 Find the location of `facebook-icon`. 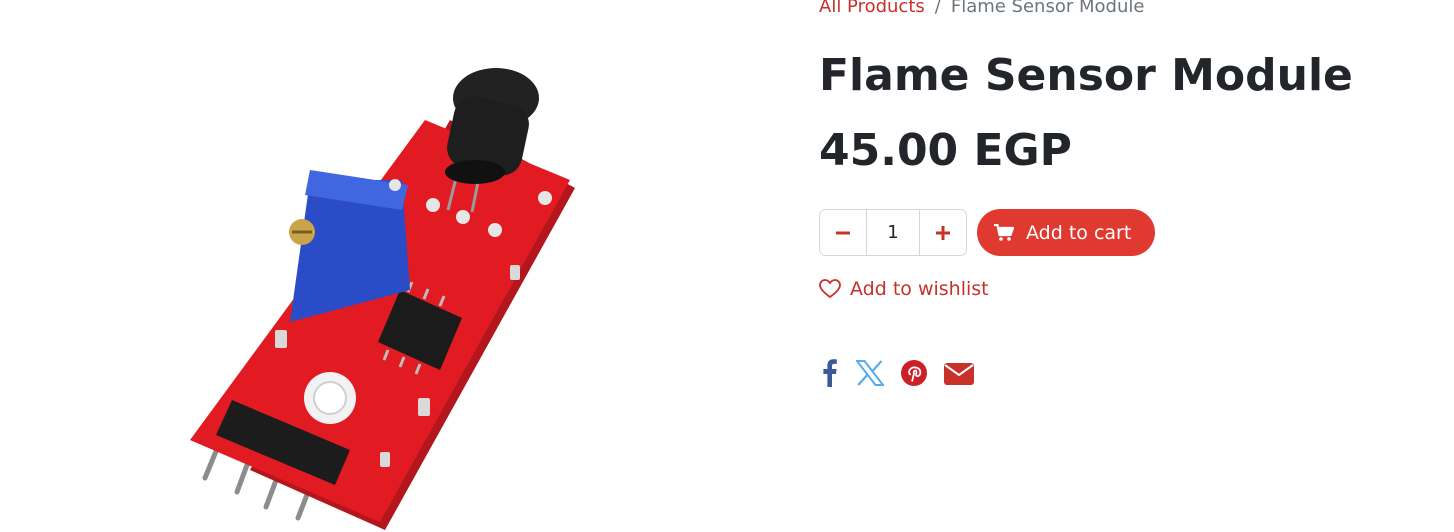

facebook-icon is located at coordinates (830, 373).